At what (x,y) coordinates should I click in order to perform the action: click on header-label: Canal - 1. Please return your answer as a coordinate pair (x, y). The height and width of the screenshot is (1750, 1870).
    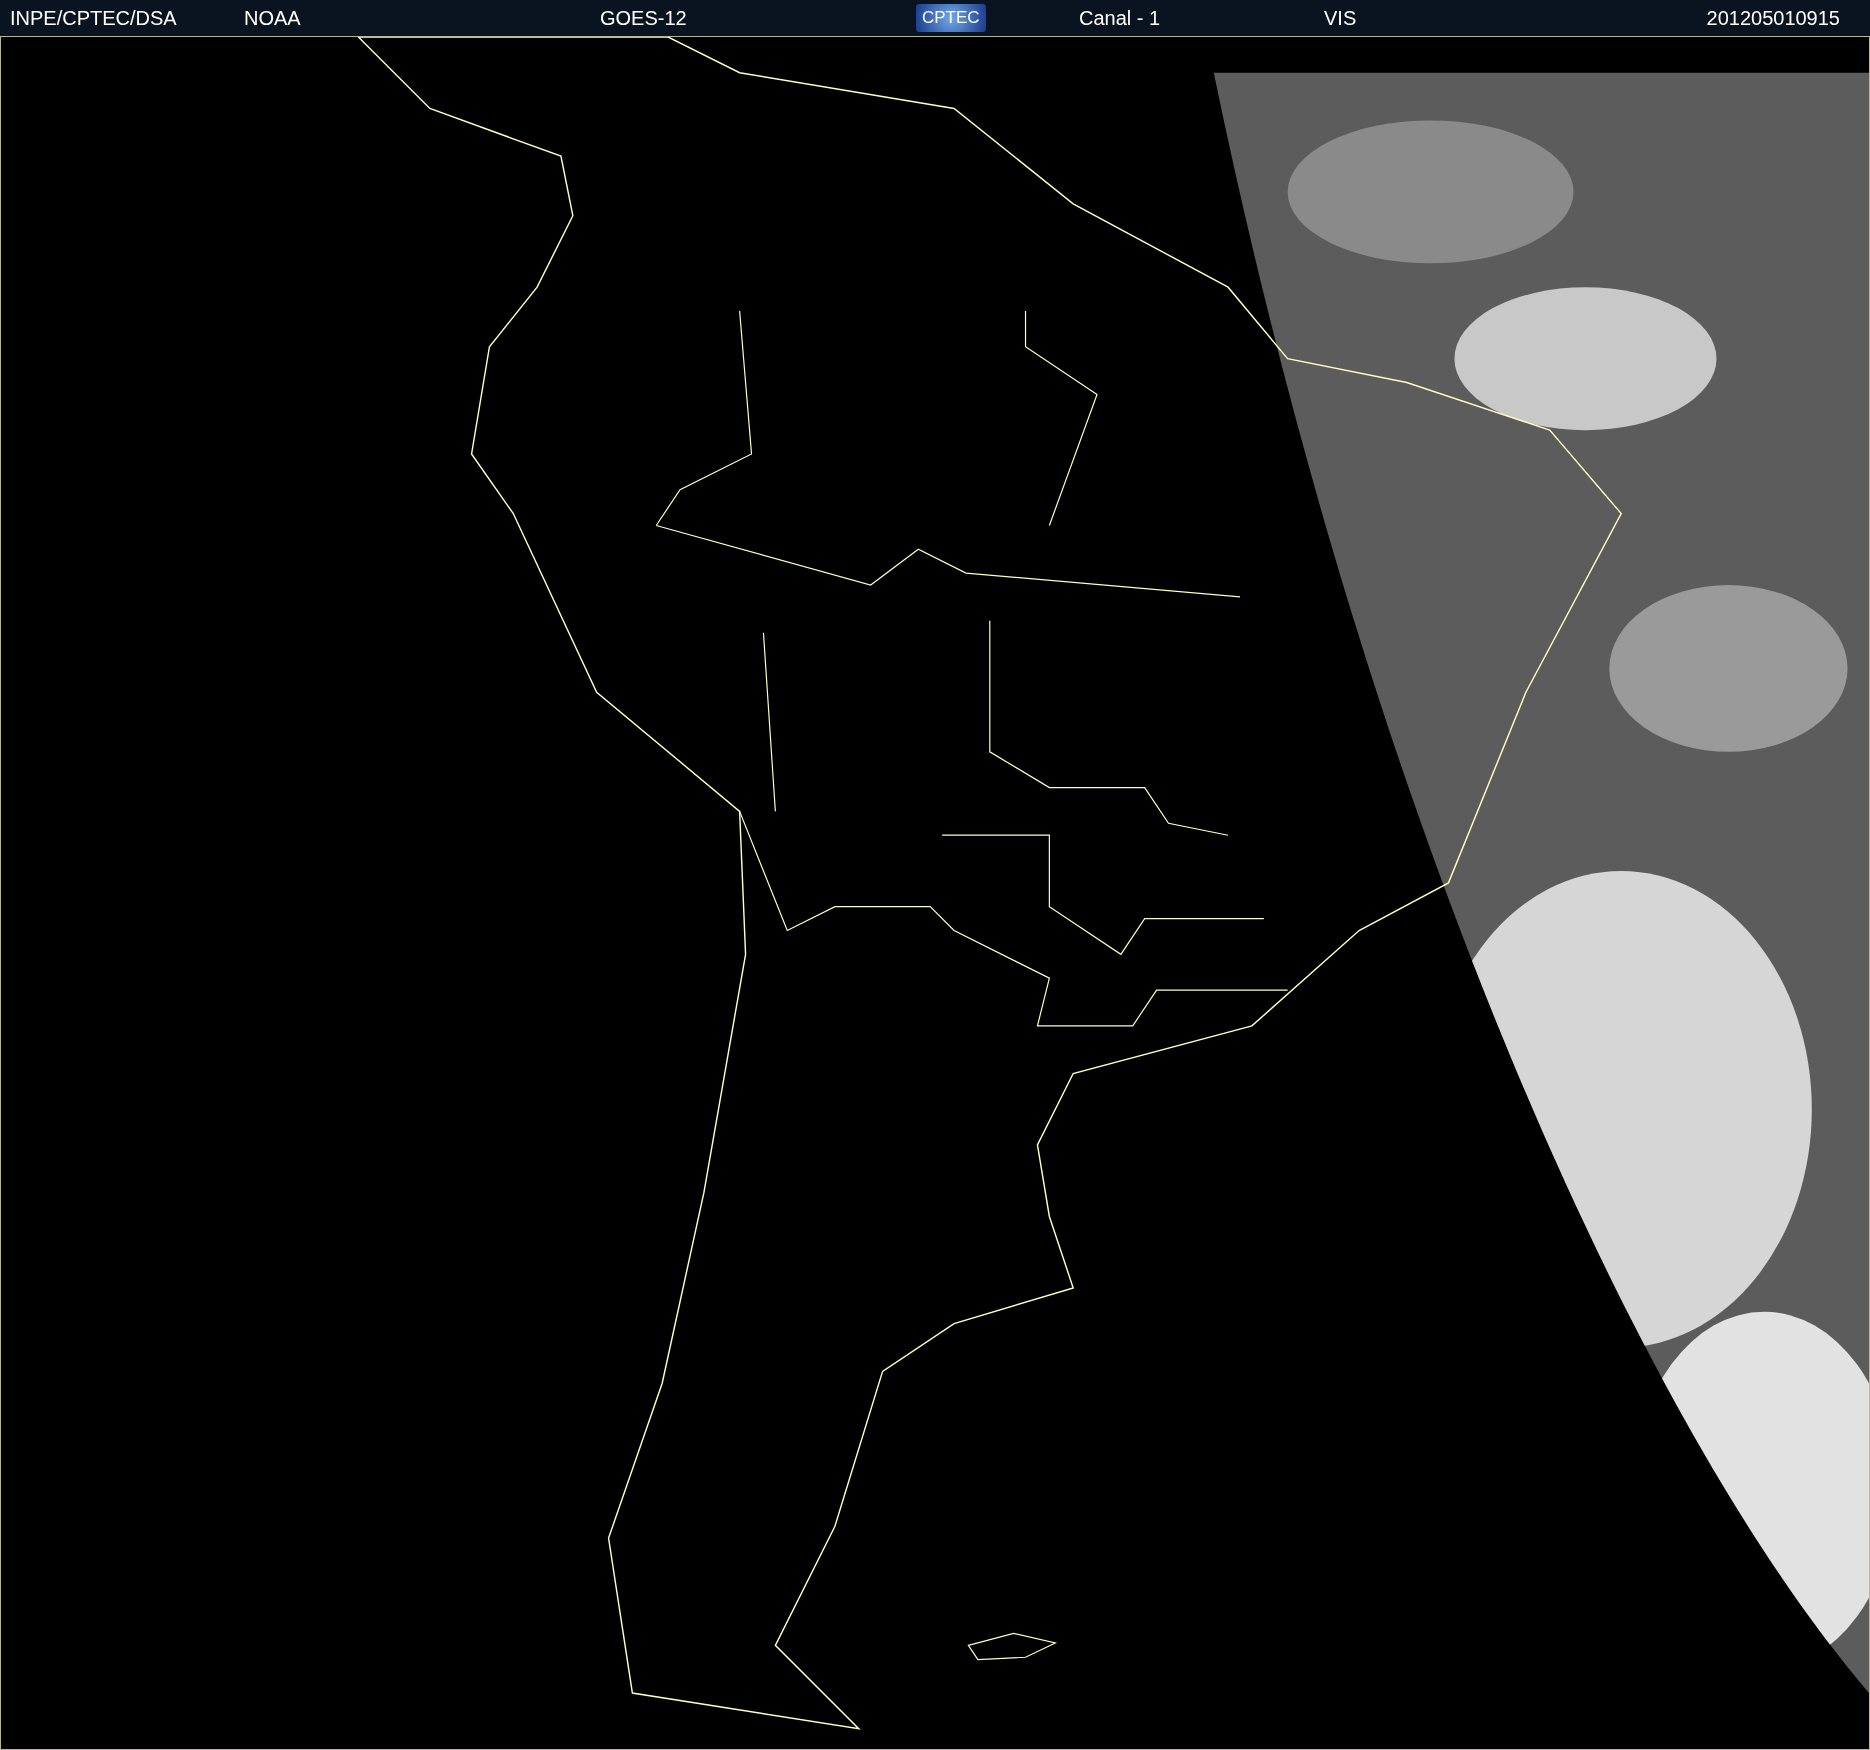
    Looking at the image, I should click on (1120, 18).